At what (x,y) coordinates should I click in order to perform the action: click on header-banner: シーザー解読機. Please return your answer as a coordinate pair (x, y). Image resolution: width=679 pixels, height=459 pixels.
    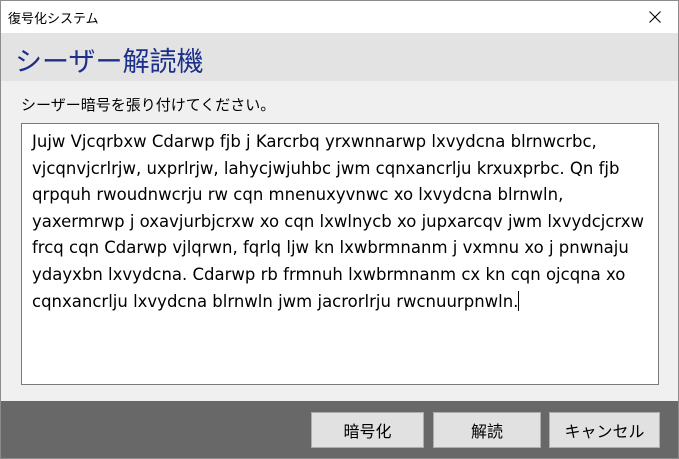
    Looking at the image, I should click on (339, 57).